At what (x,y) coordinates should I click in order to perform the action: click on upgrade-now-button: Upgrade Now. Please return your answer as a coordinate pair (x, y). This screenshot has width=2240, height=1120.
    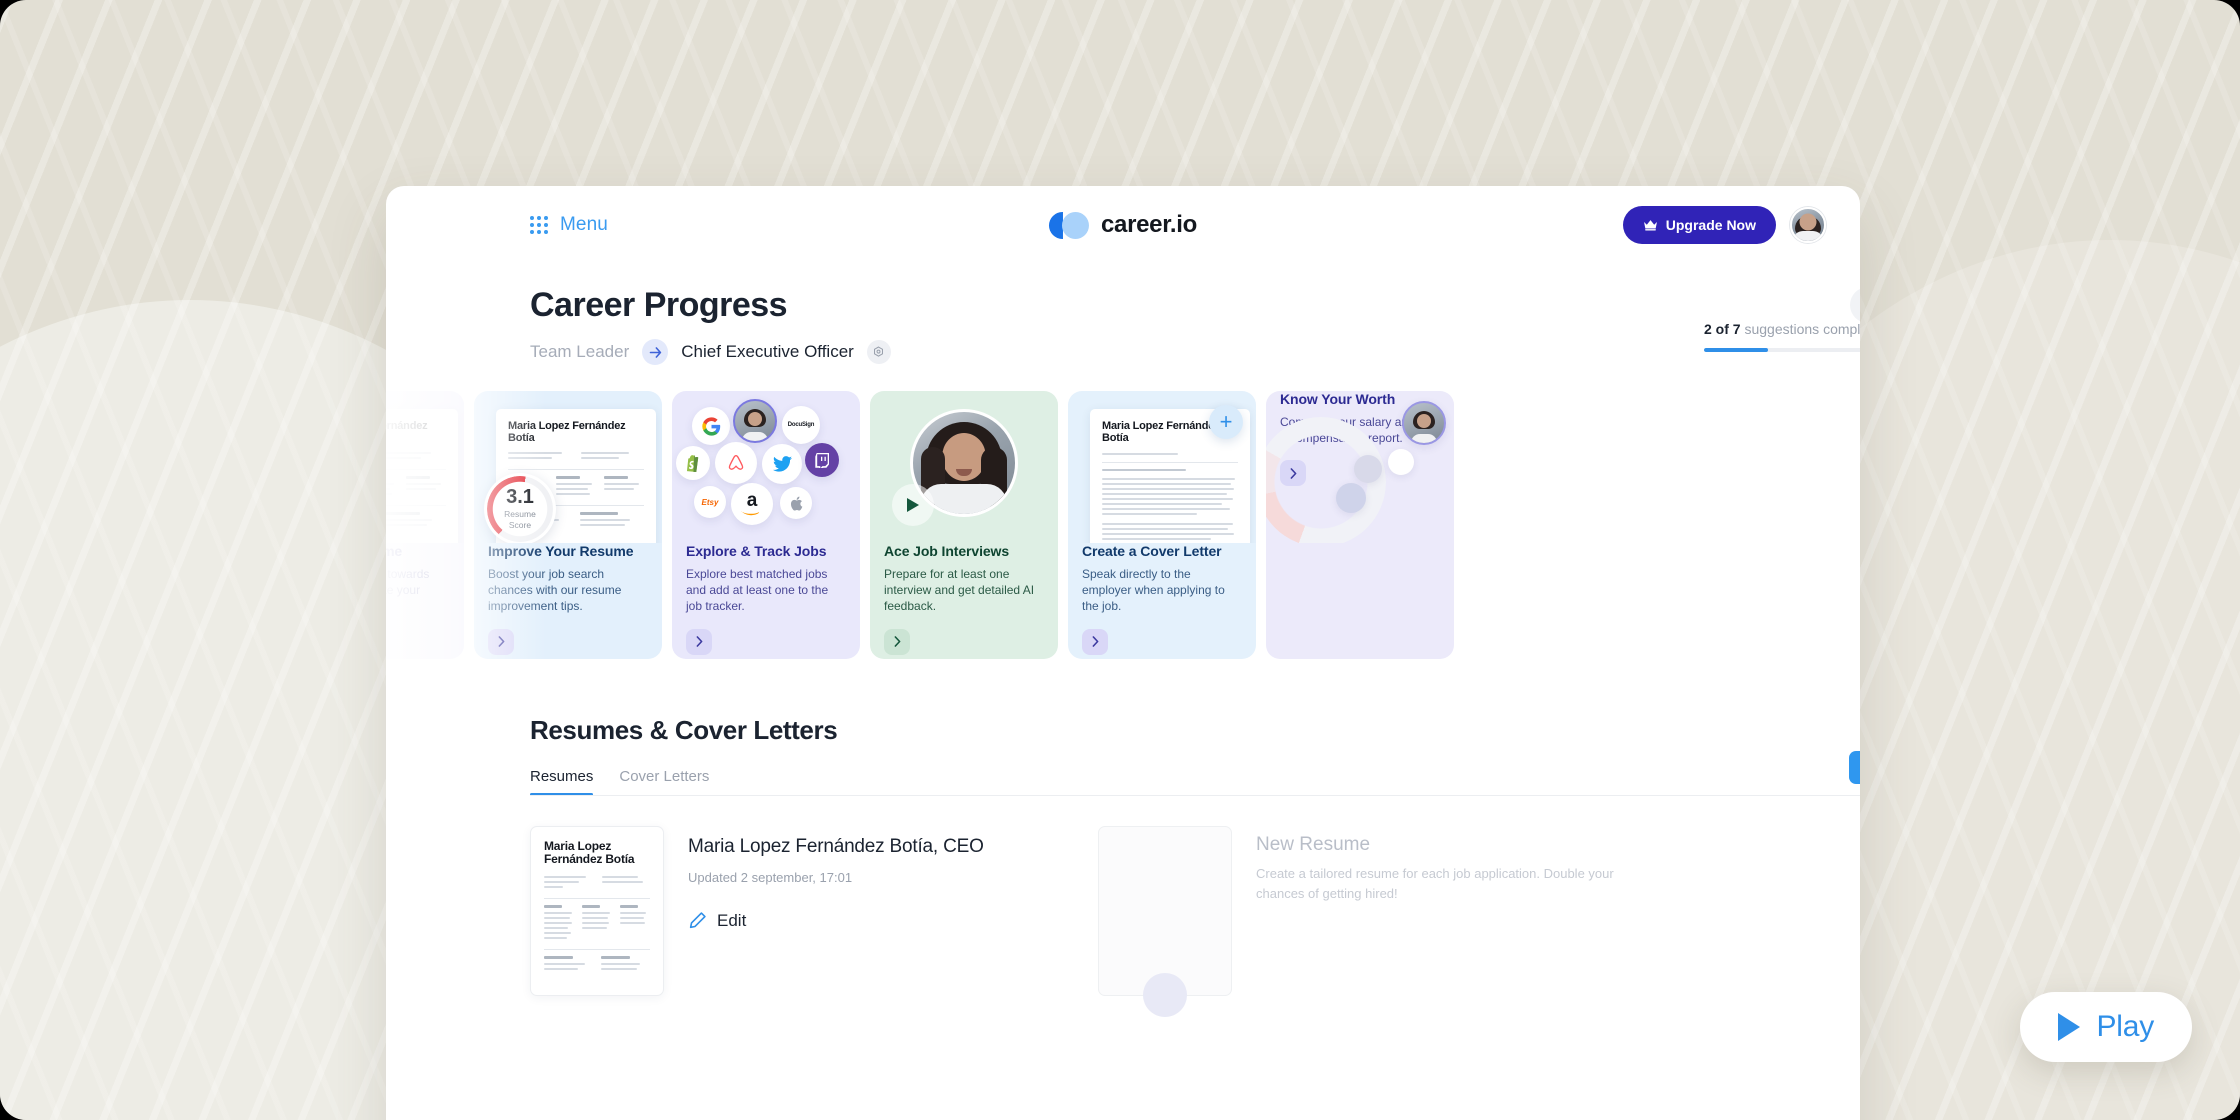
    Looking at the image, I should click on (1699, 225).